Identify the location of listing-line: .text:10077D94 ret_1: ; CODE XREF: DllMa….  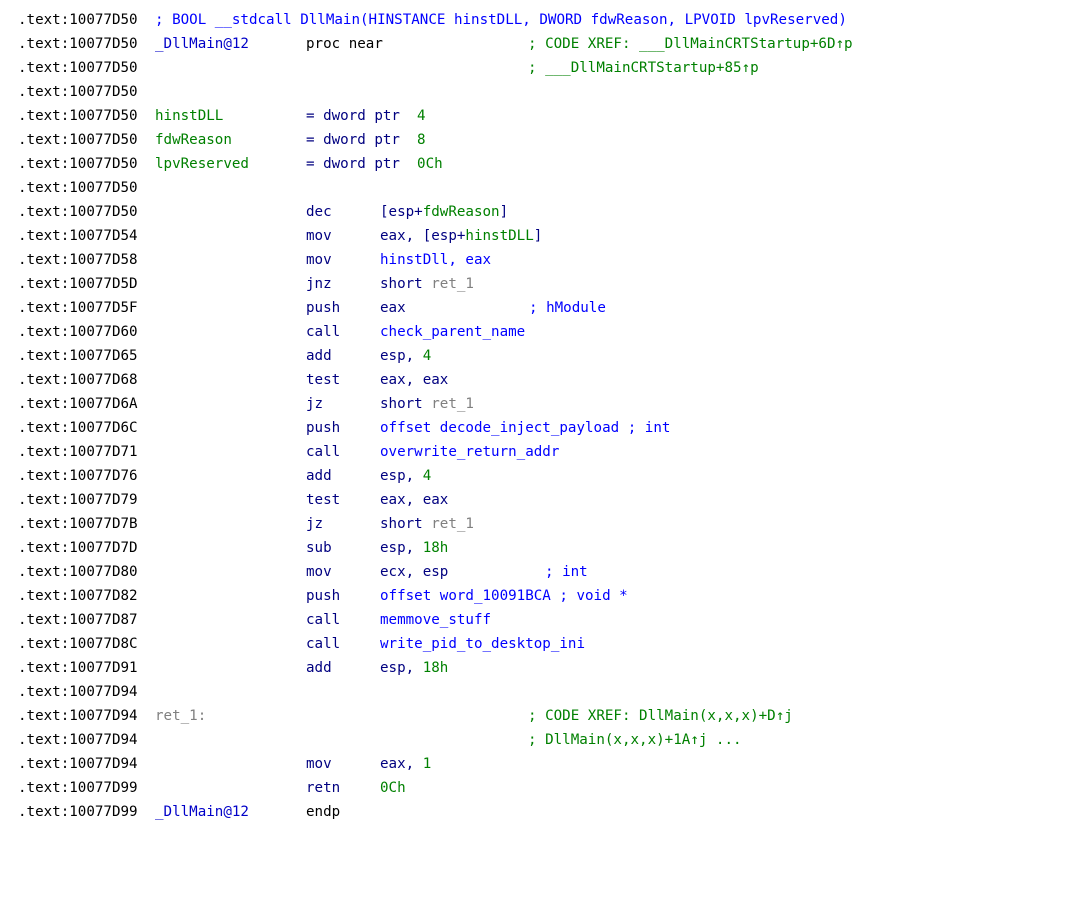
(548, 716).